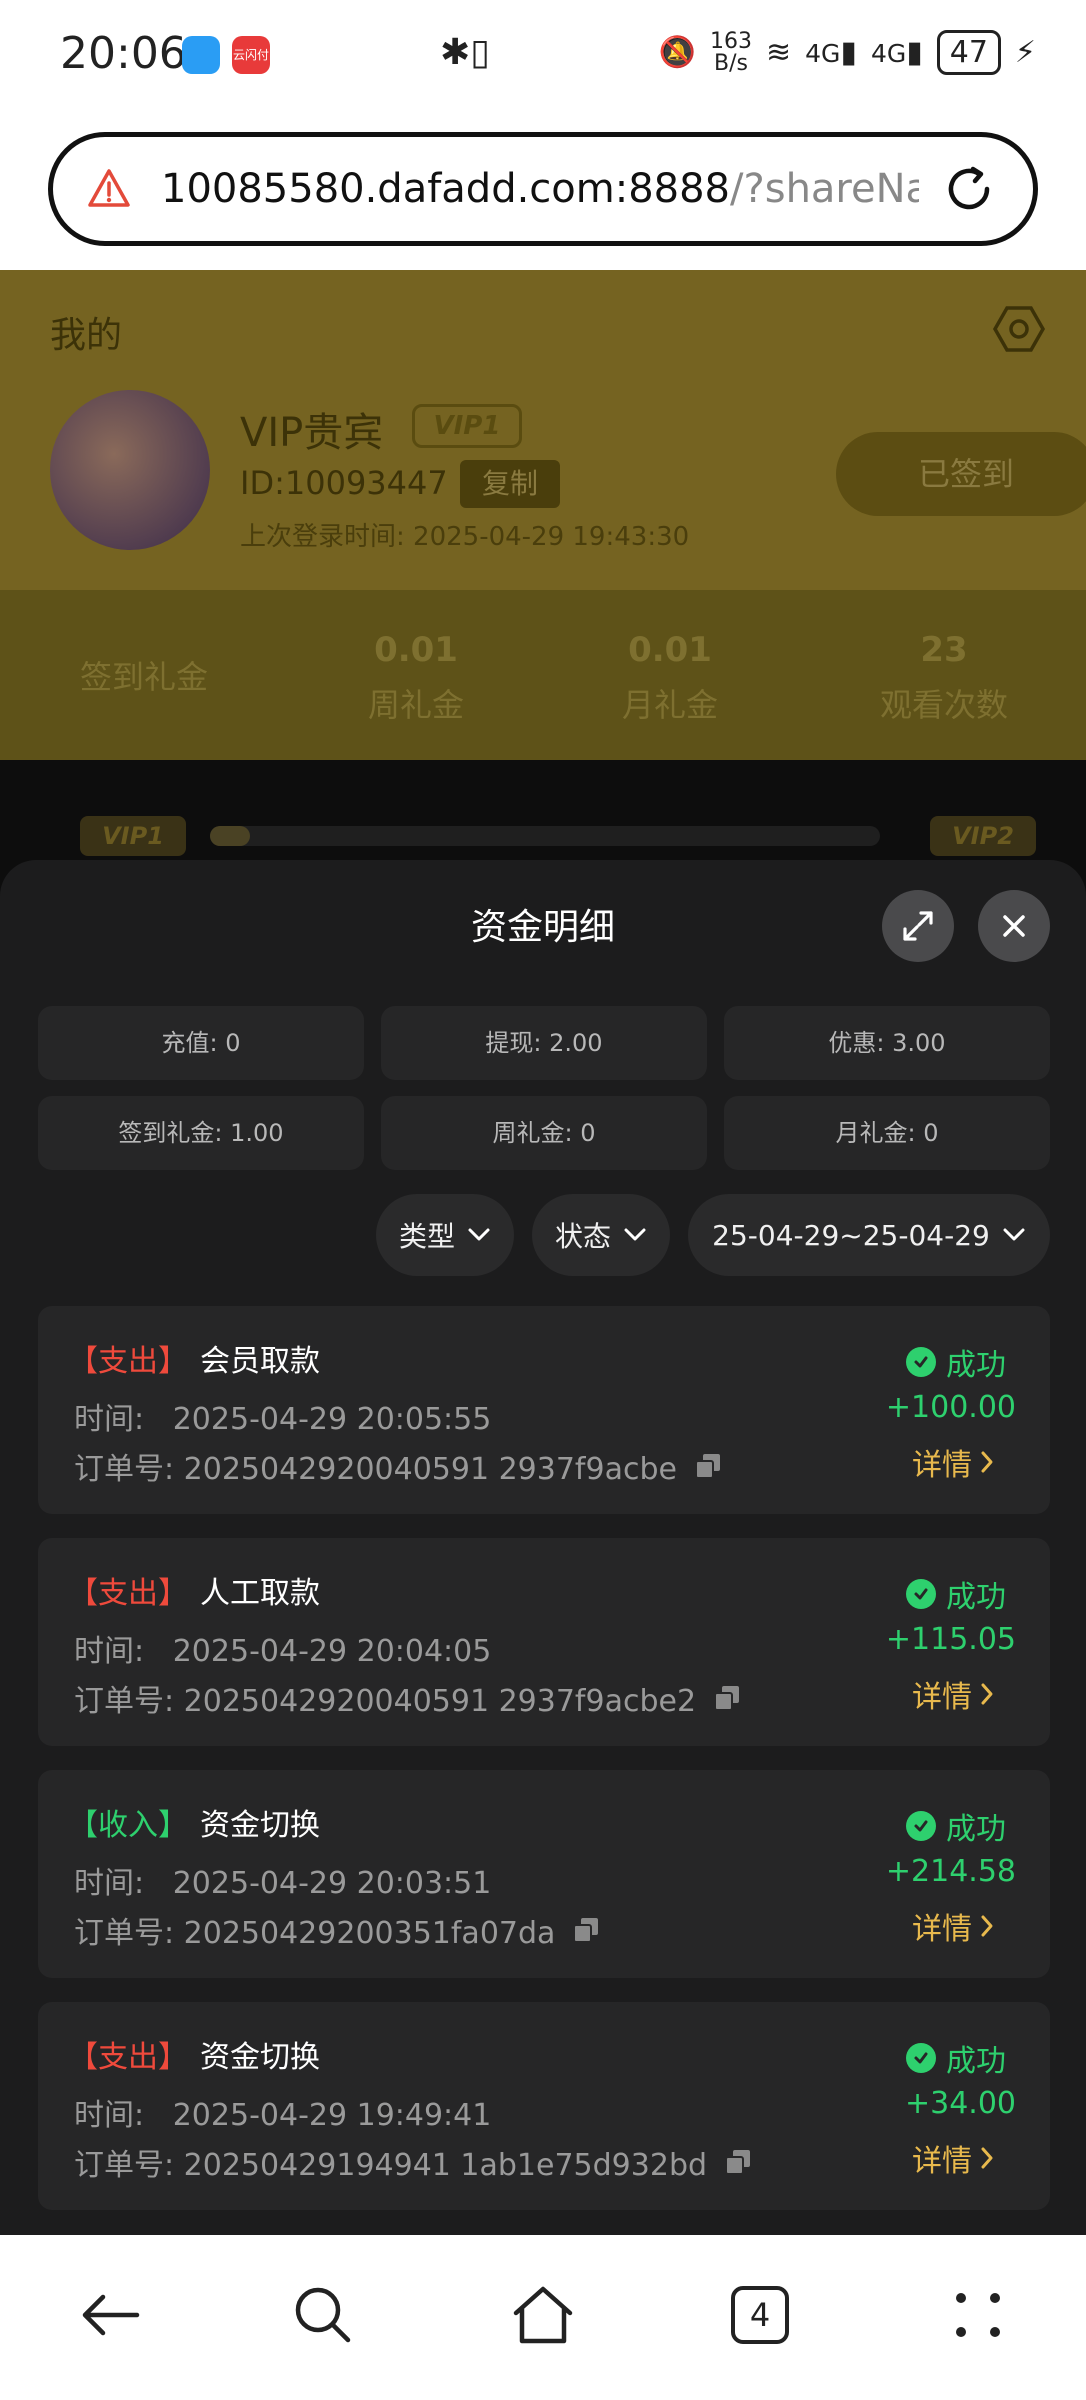 Image resolution: width=1086 pixels, height=2400 pixels. What do you see at coordinates (283, 1419) in the screenshot?
I see `record-time: 时间: 2025-04-29 20:05:55` at bounding box center [283, 1419].